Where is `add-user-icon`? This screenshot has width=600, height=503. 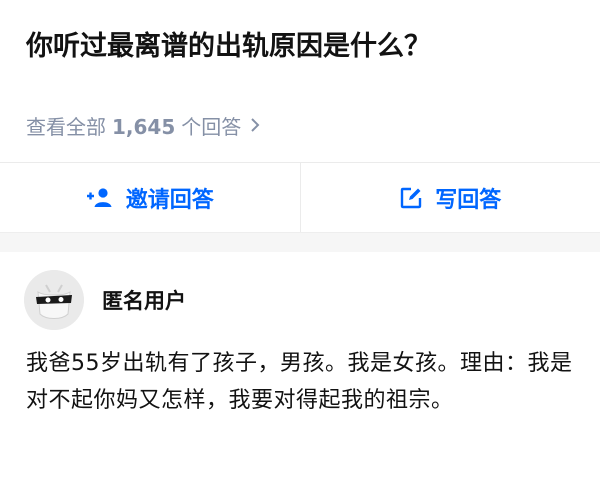 add-user-icon is located at coordinates (100, 198).